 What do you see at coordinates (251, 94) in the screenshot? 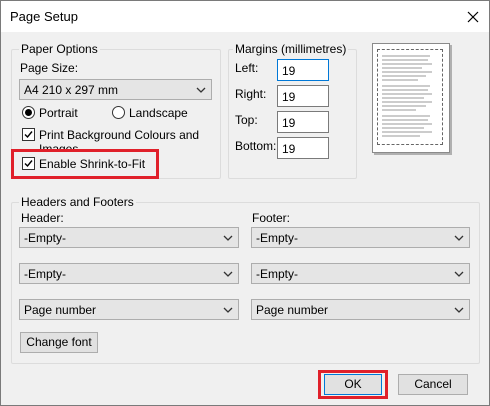
I see `right-margin-label: Right:` at bounding box center [251, 94].